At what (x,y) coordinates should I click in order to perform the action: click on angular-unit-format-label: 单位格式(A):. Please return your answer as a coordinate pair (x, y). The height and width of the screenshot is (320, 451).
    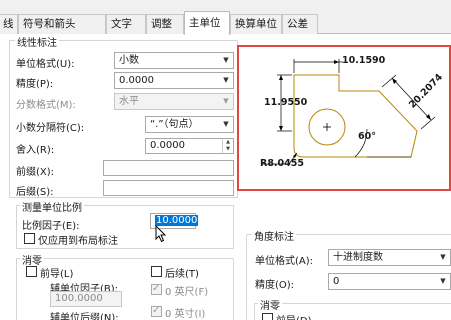
    Looking at the image, I should click on (284, 261).